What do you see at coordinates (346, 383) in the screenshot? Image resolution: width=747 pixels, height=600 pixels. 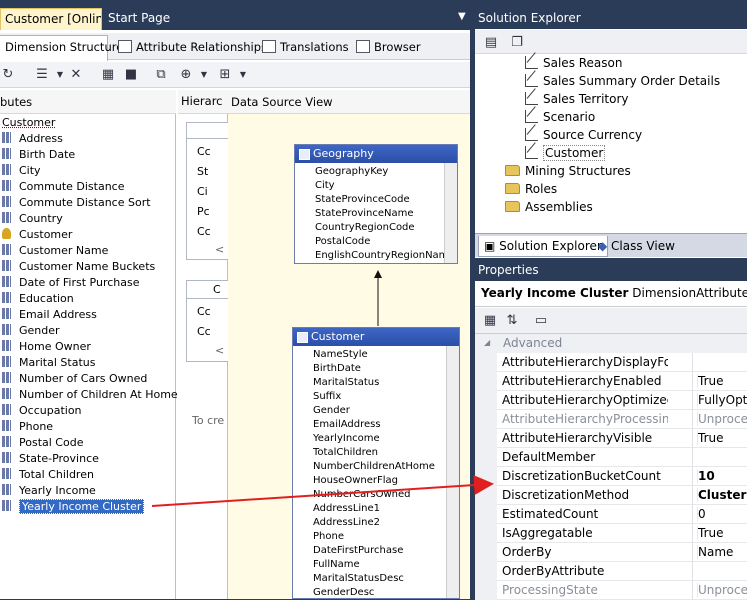 I see `table-column: MaritalStatus` at bounding box center [346, 383].